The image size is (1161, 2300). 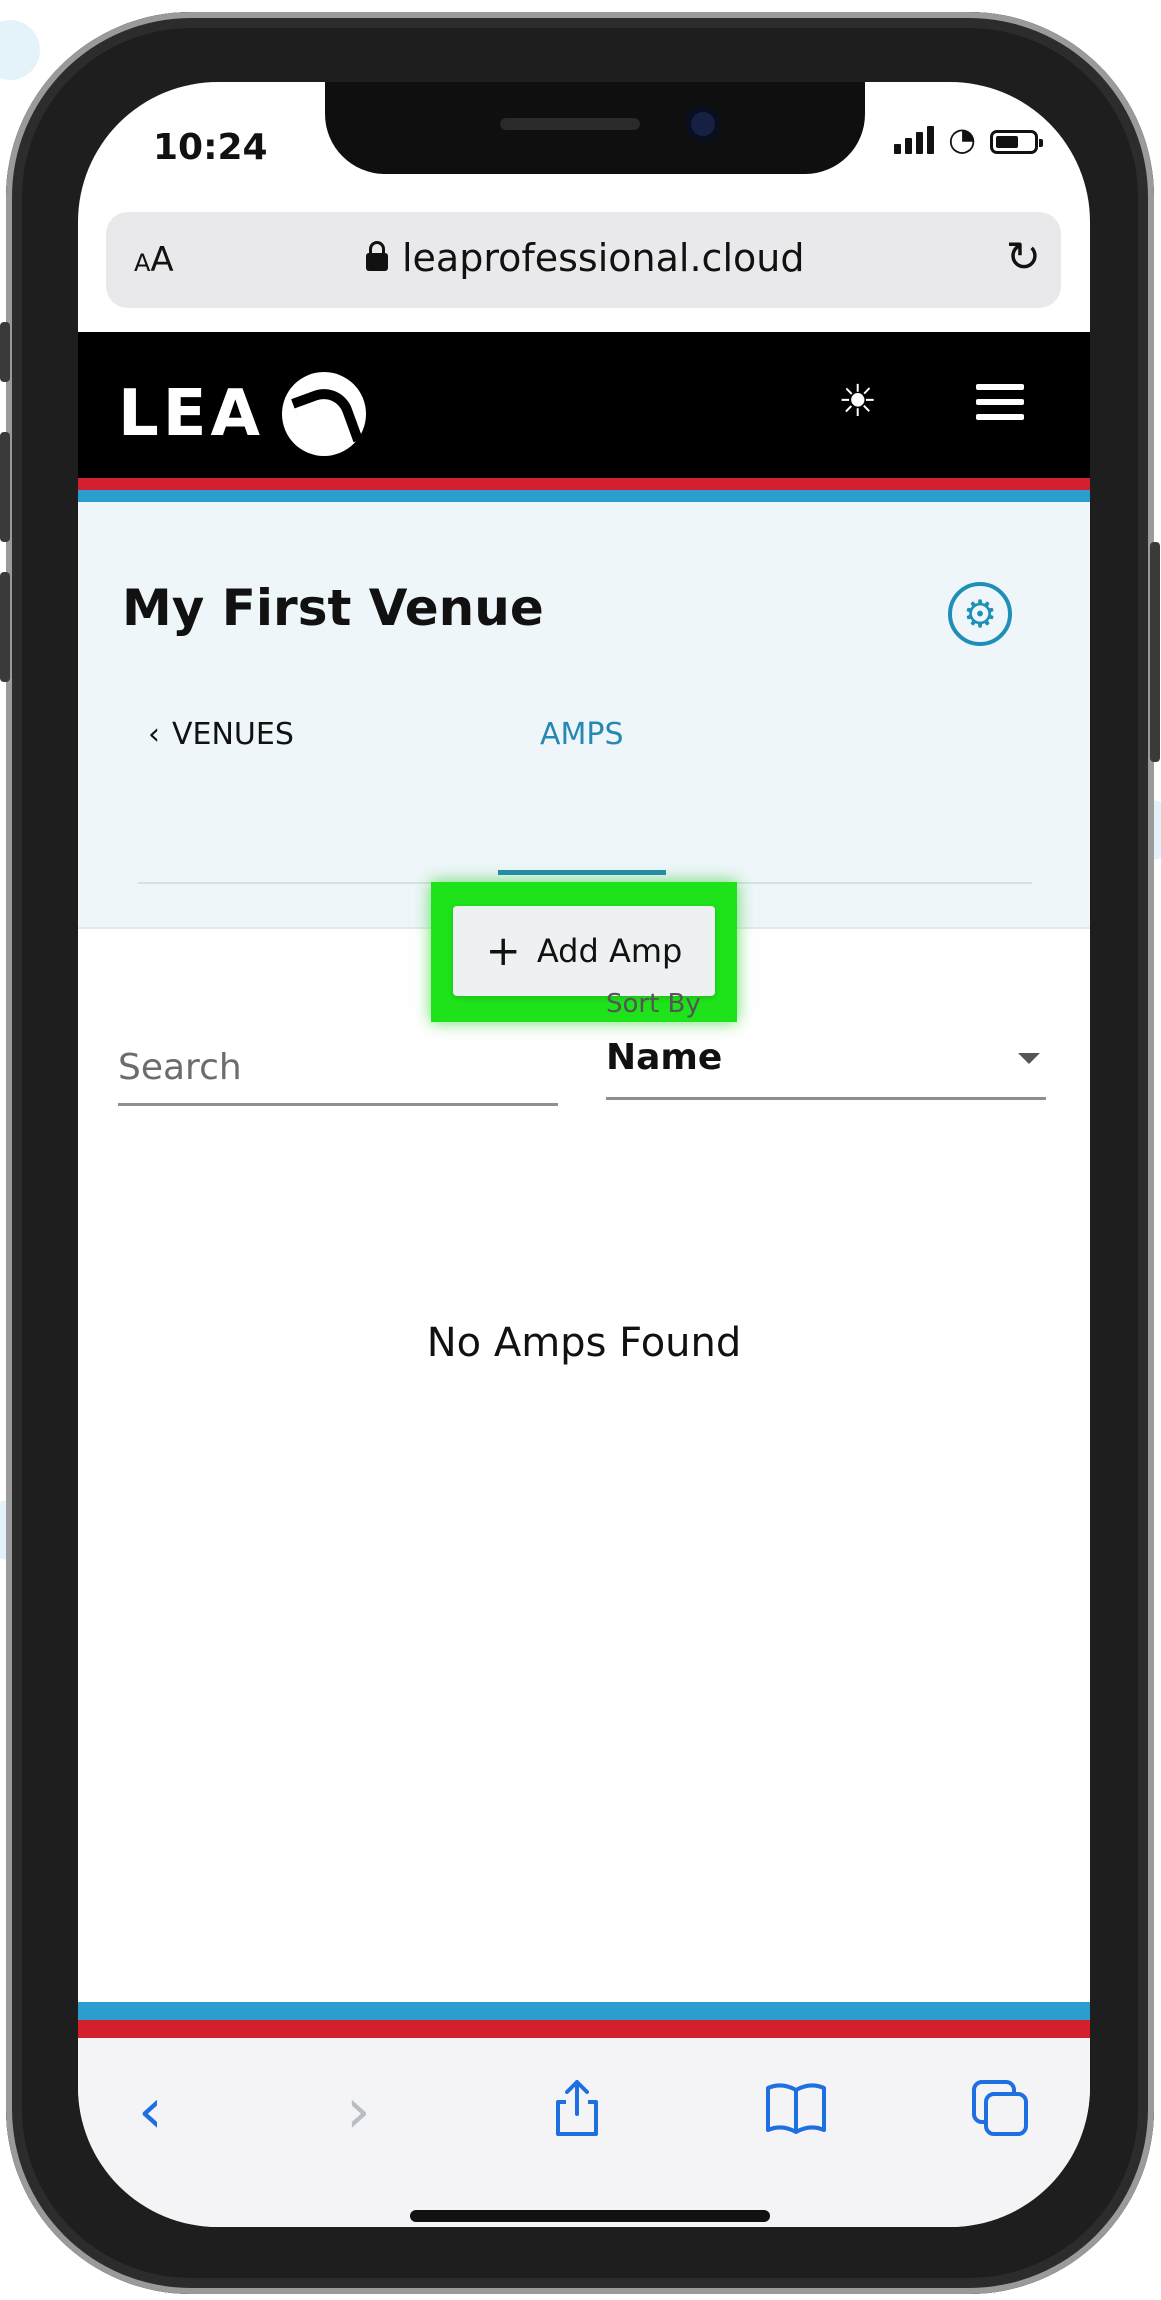 What do you see at coordinates (154, 734) in the screenshot?
I see `chevron-left-icon: ‹` at bounding box center [154, 734].